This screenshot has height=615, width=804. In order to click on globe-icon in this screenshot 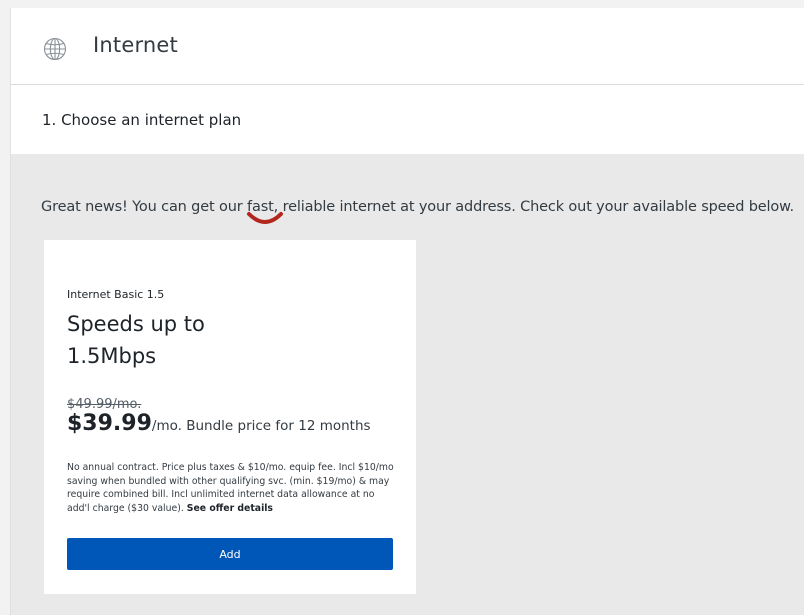, I will do `click(55, 49)`.